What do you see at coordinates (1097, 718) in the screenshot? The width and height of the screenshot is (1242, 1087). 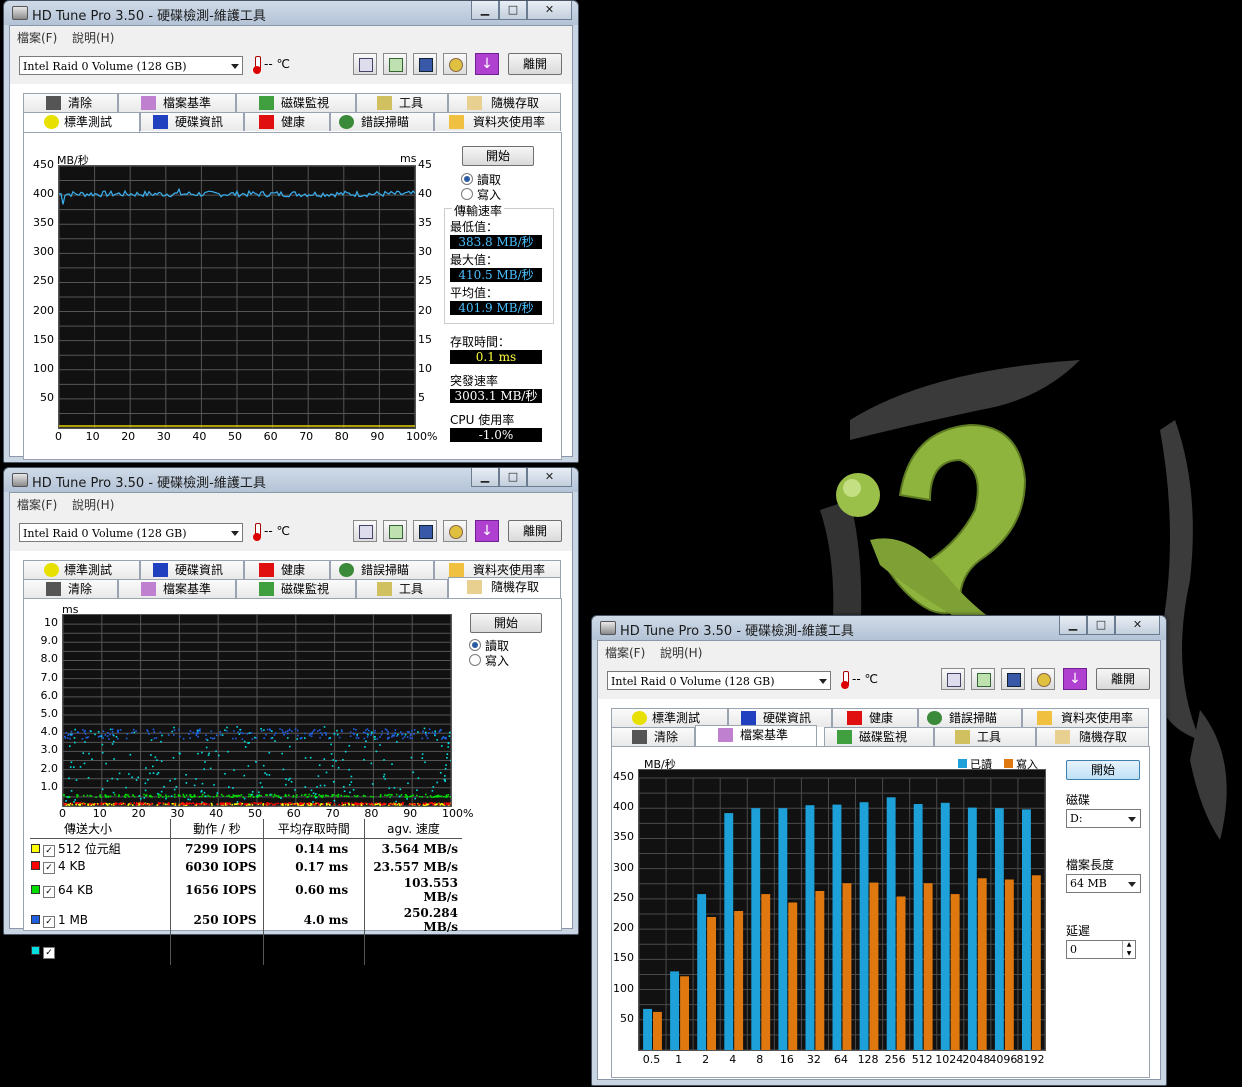 I see `tab-label: 資料夾使用率` at bounding box center [1097, 718].